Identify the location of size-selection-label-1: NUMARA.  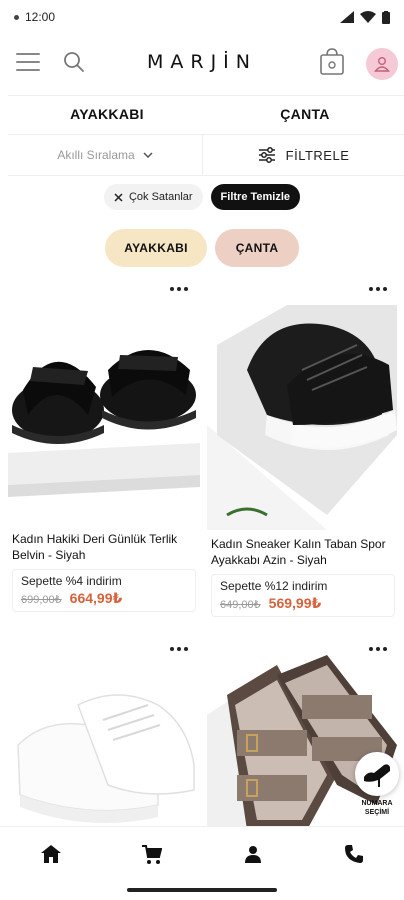
(377, 803).